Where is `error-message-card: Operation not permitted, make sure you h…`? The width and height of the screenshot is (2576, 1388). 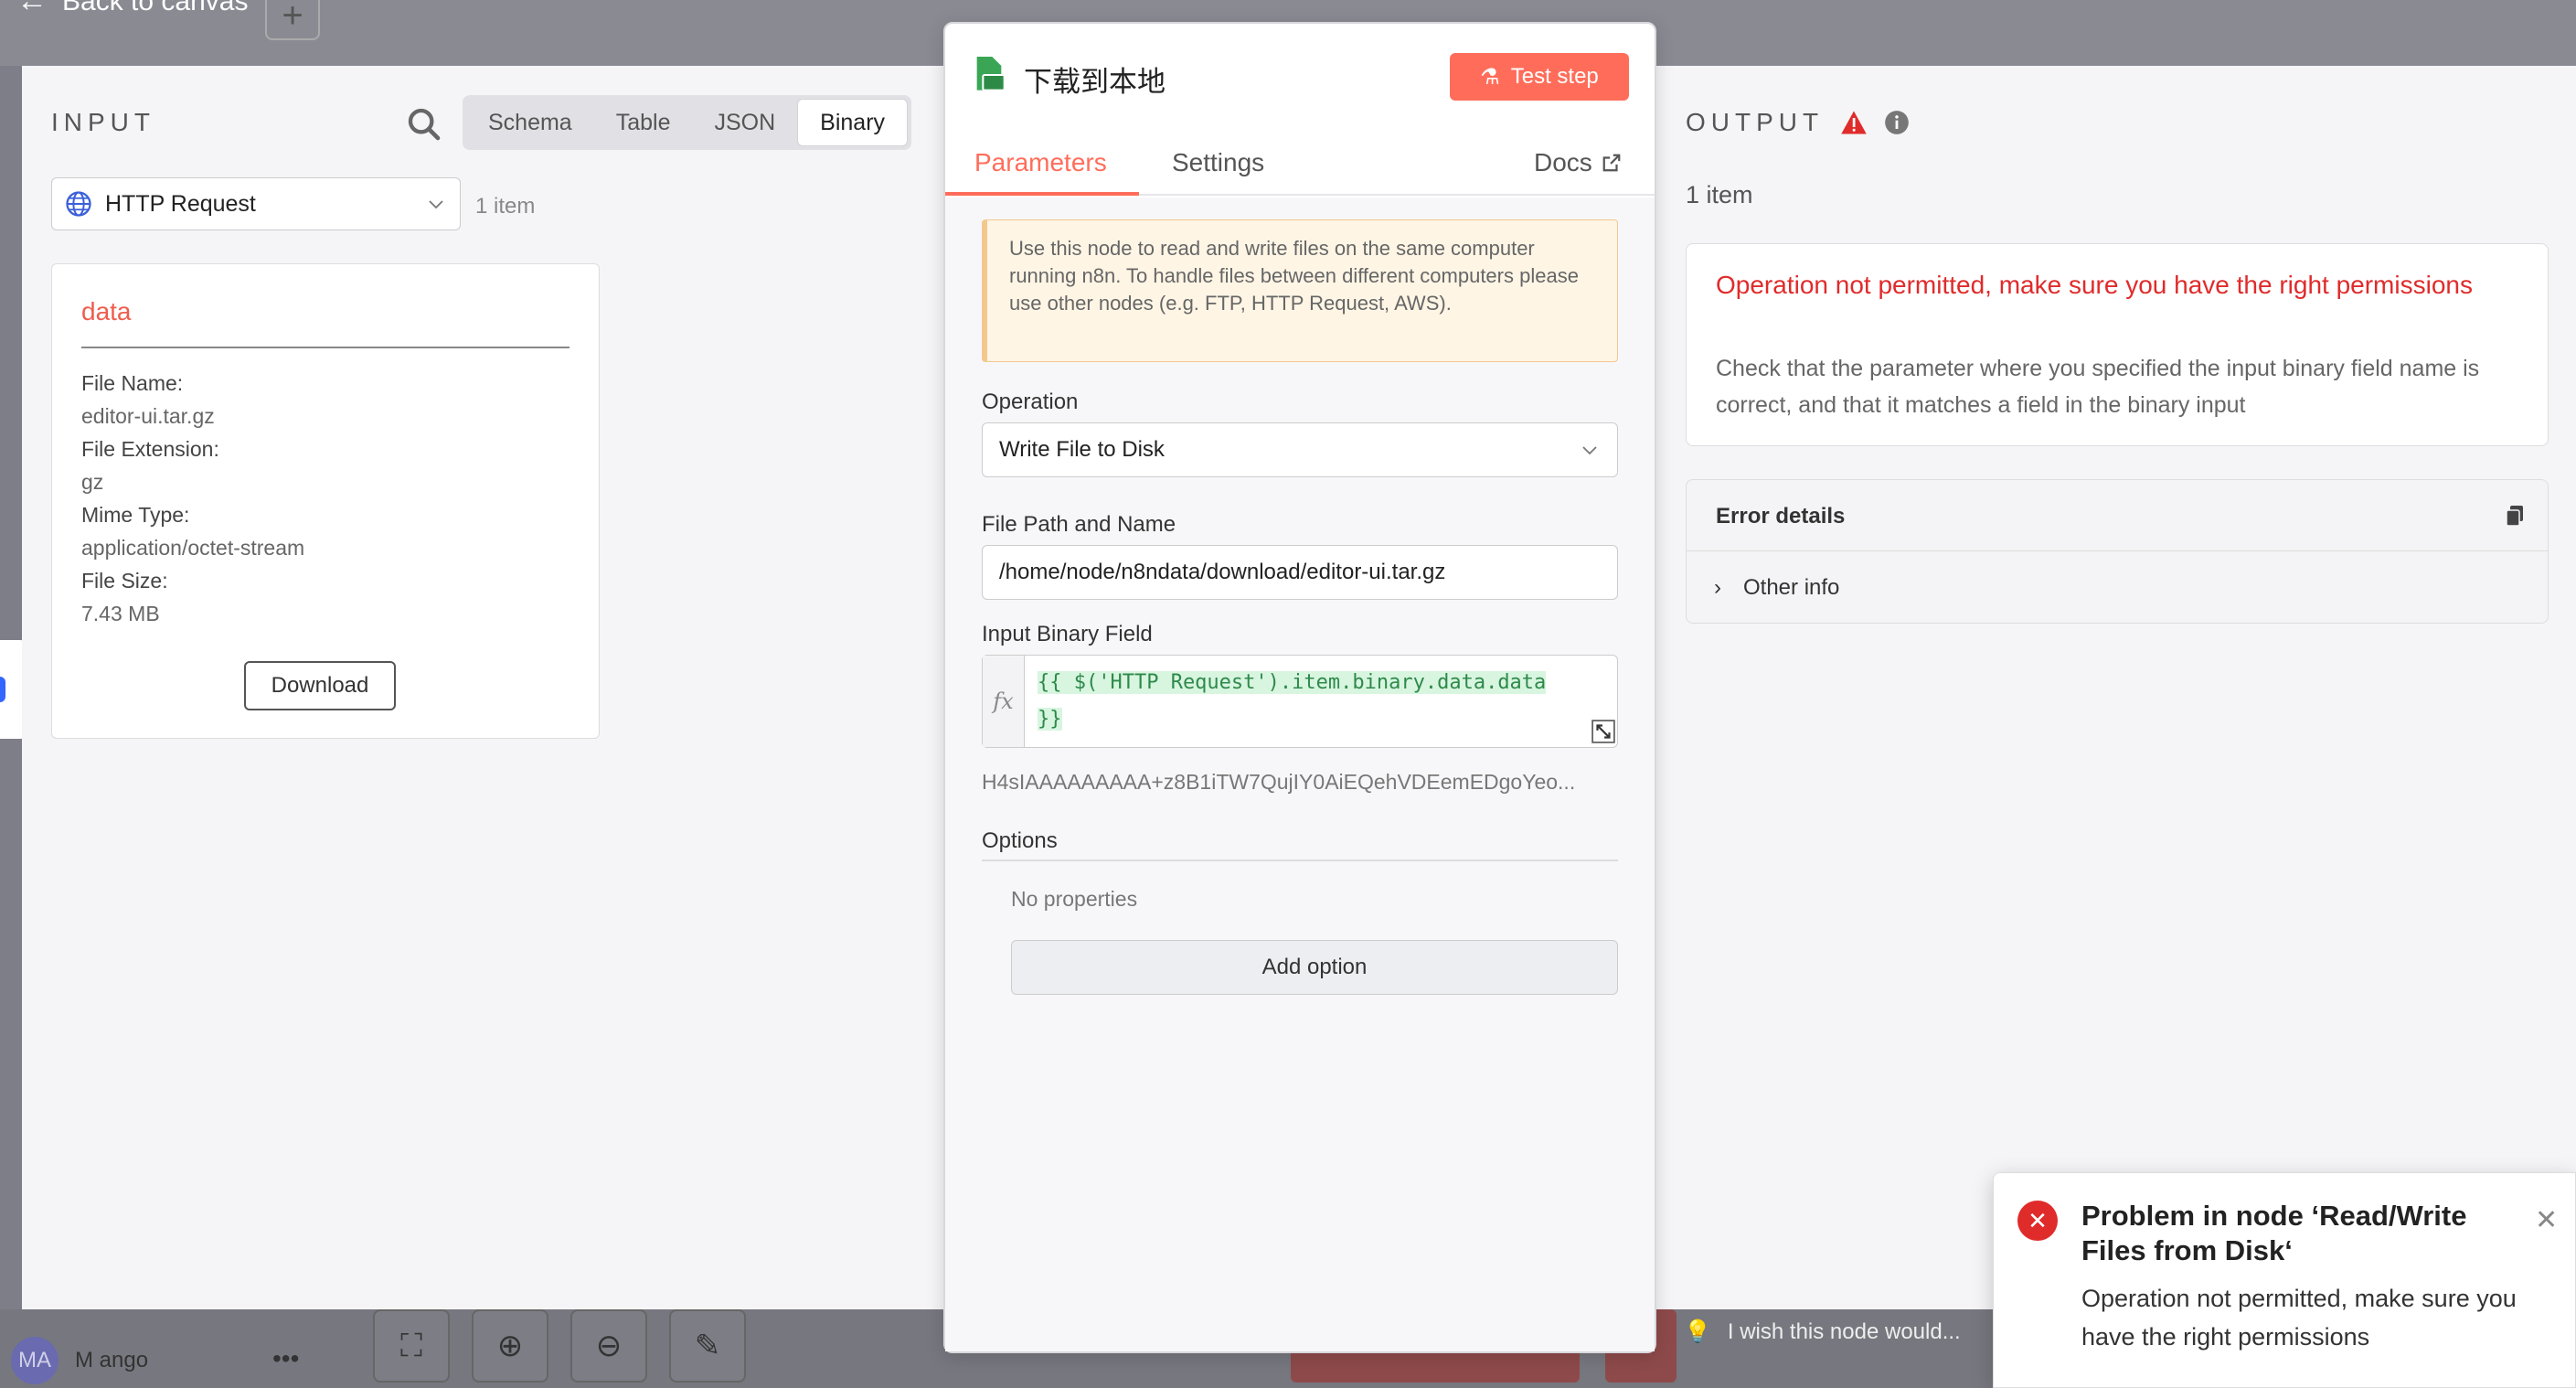 error-message-card: Operation not permitted, make sure you h… is located at coordinates (2117, 344).